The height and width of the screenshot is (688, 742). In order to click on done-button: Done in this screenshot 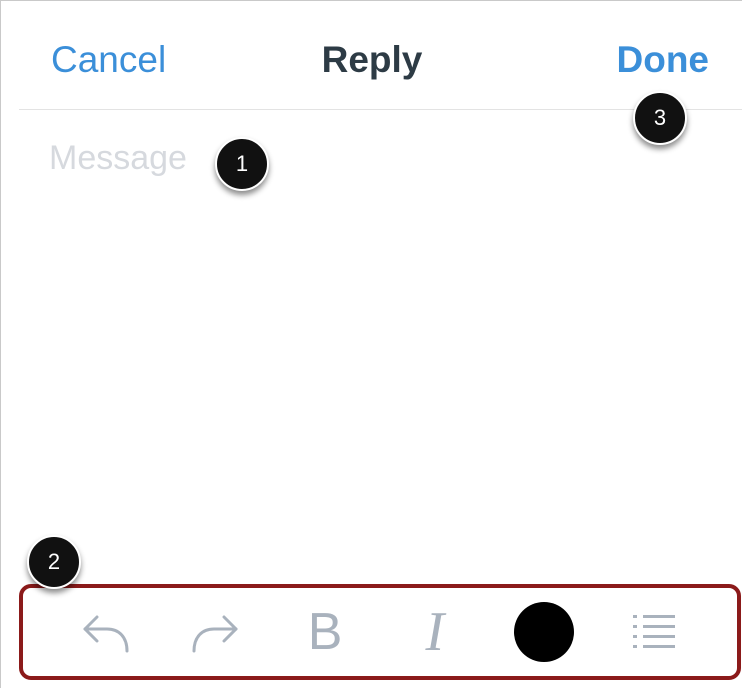, I will do `click(663, 60)`.